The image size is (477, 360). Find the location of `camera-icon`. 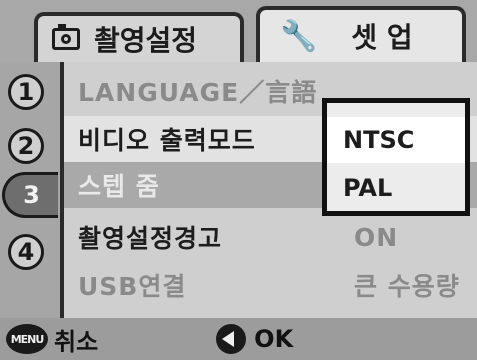

camera-icon is located at coordinates (66, 37).